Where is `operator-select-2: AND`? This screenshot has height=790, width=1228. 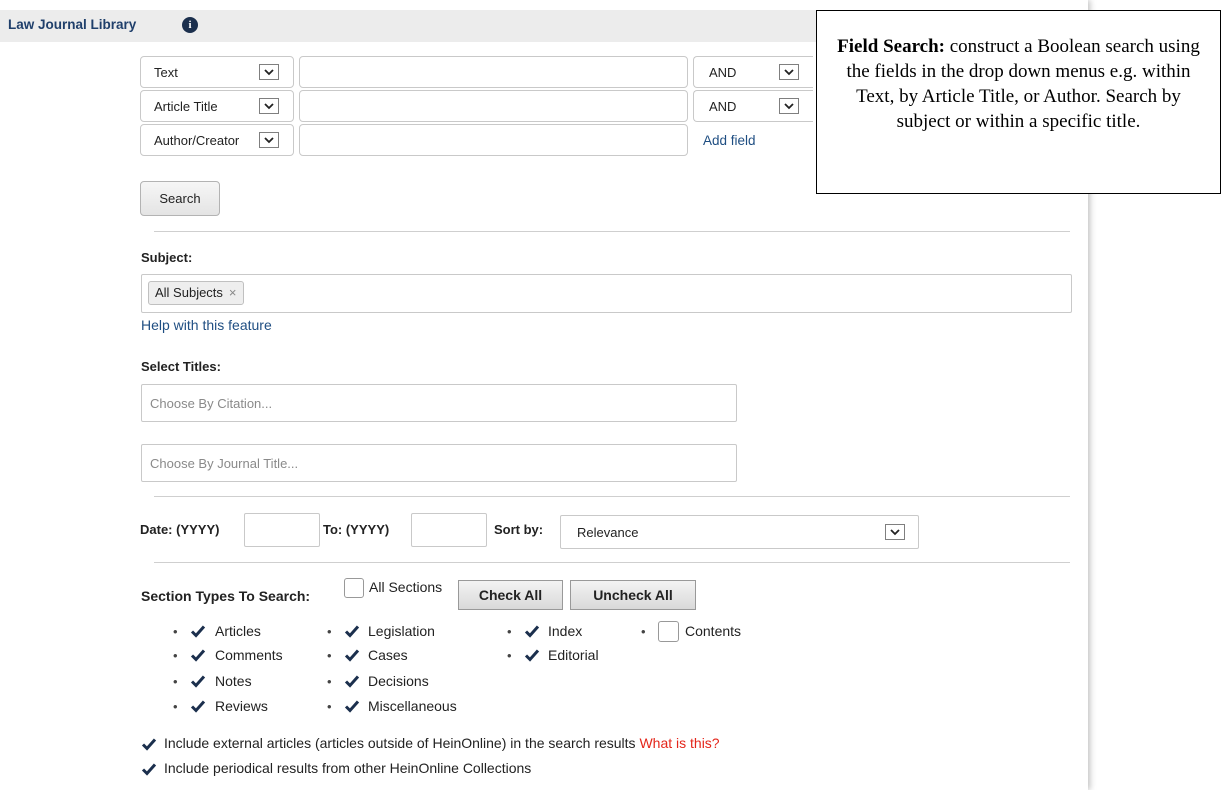 operator-select-2: AND is located at coordinates (753, 106).